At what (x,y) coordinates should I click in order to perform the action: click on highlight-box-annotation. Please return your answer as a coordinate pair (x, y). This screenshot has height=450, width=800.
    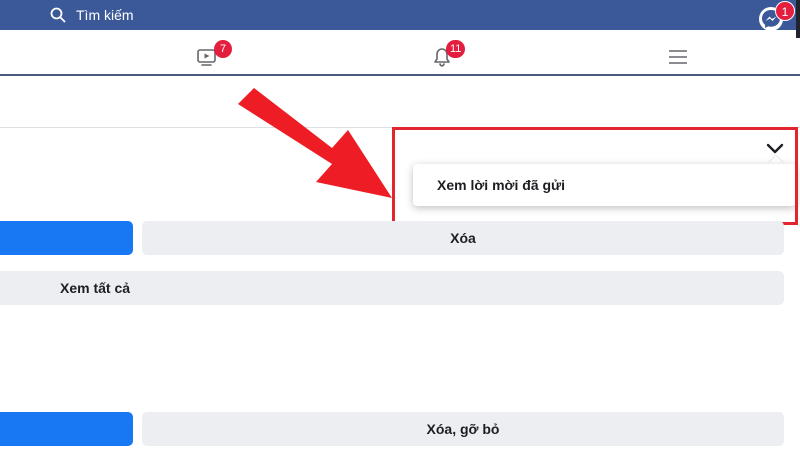
    Looking at the image, I should click on (595, 176).